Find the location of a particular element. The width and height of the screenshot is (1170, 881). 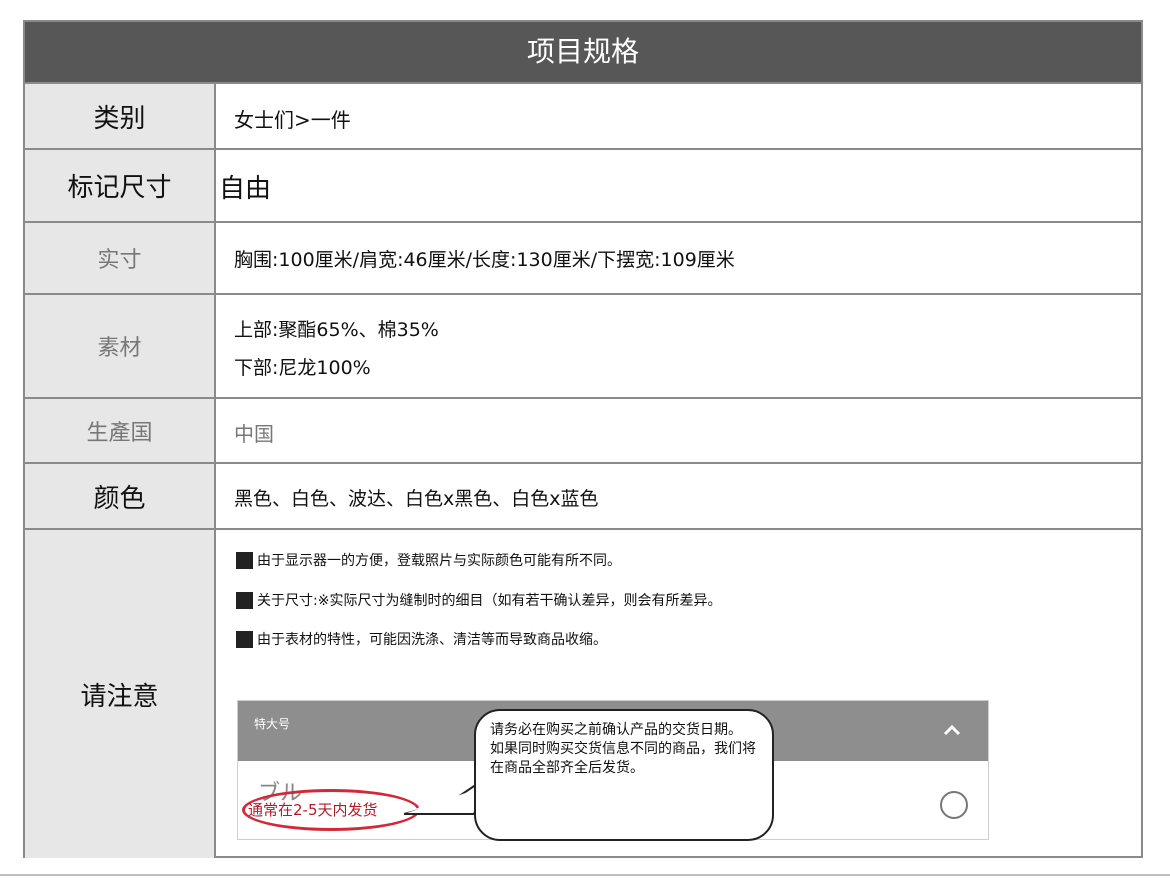

measure-value: 胸围:100厘米/肩宽:46厘米/长度:130厘米/下摆宽:109厘米 is located at coordinates (484, 260).